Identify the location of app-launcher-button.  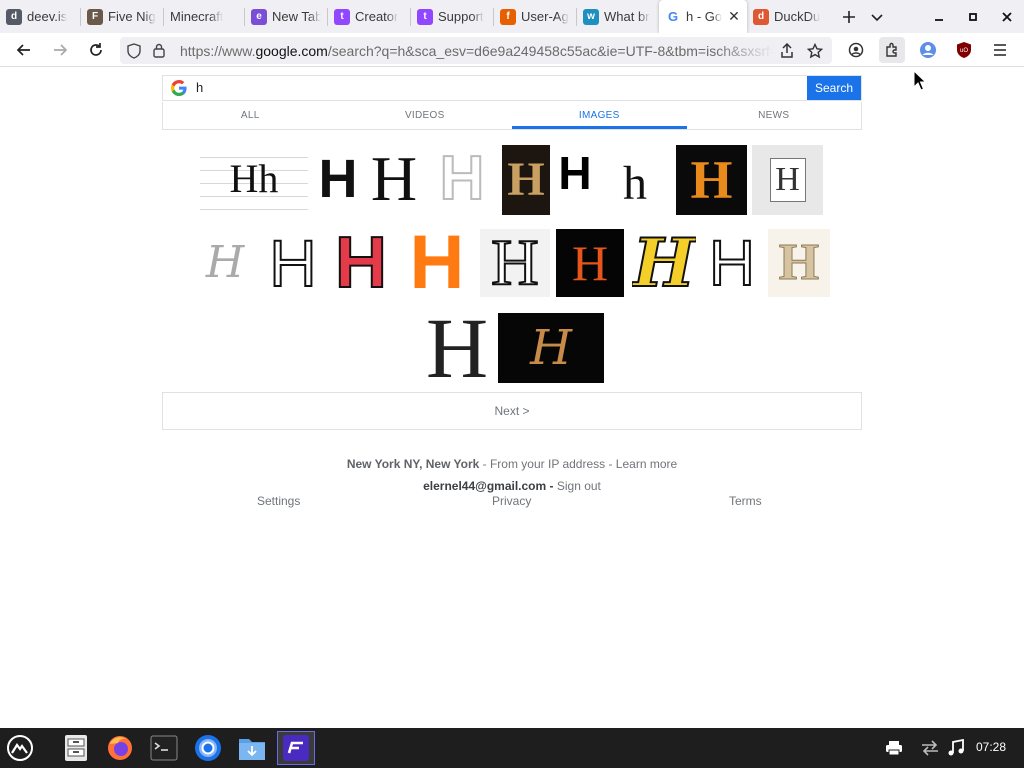
(20, 748).